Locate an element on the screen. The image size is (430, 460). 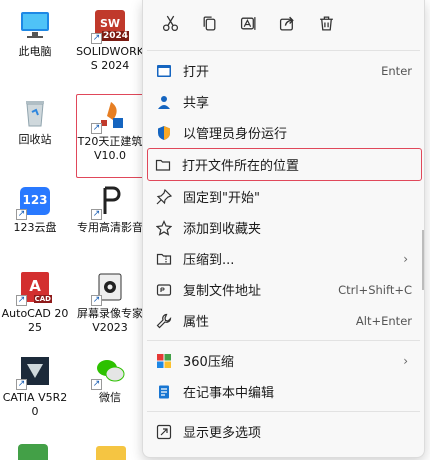
desktop-icon-screen-recorder: ↗ 屏幕录像专家V2023 is located at coordinates (110, 302).